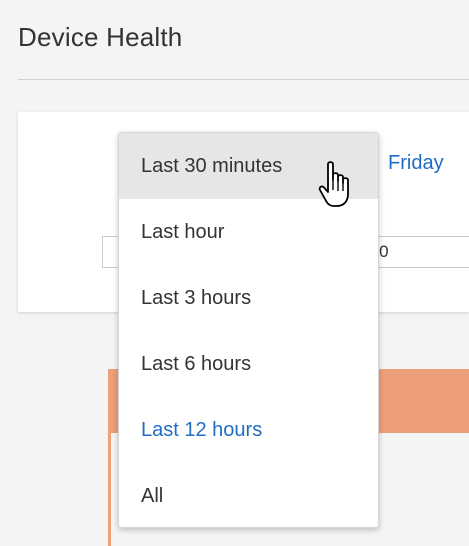  What do you see at coordinates (248, 298) in the screenshot?
I see `option-last-3-hours: Last 3 hours` at bounding box center [248, 298].